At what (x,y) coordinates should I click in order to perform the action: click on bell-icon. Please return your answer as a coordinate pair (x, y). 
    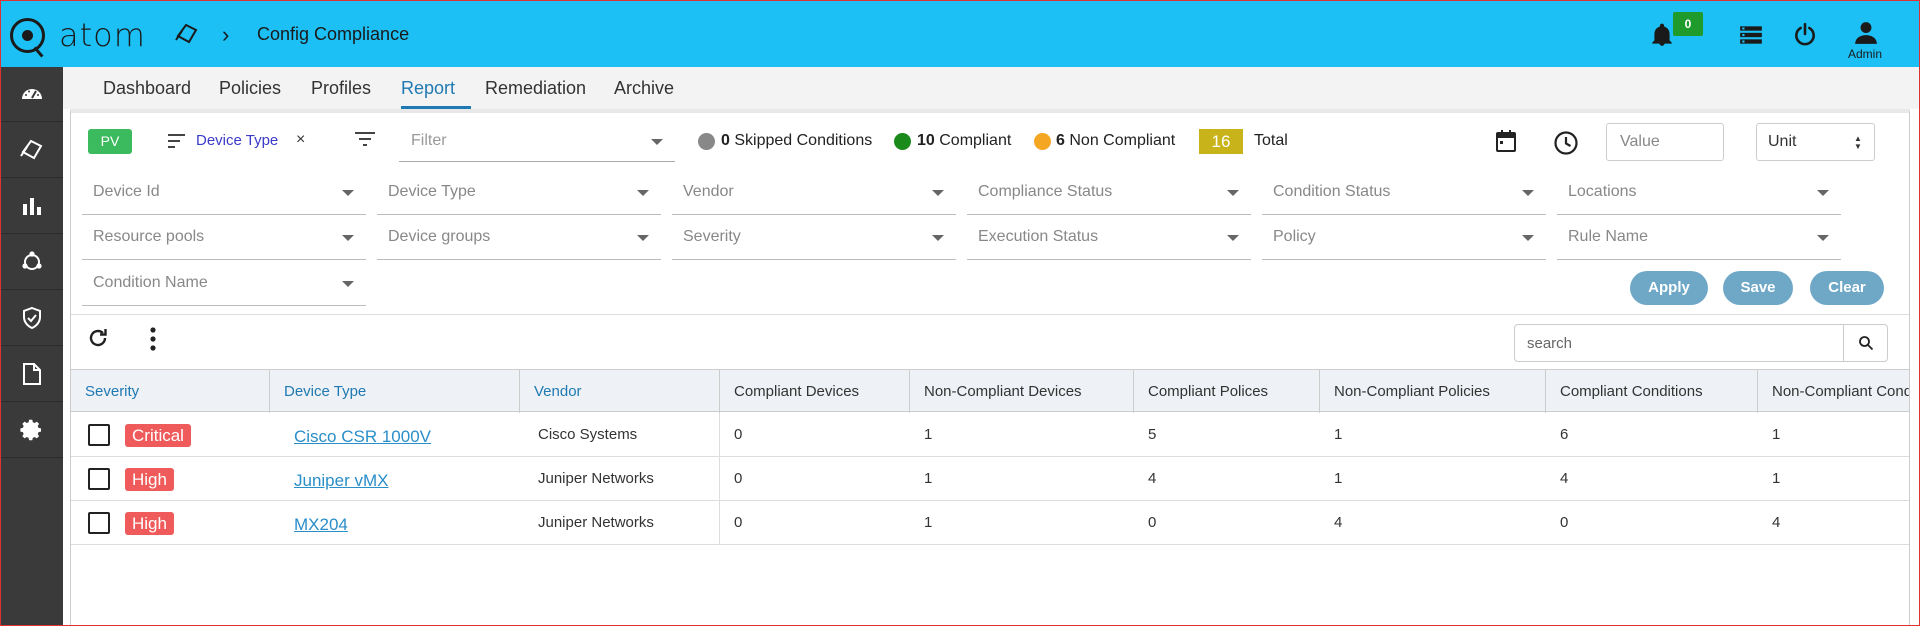
    Looking at the image, I should click on (1662, 35).